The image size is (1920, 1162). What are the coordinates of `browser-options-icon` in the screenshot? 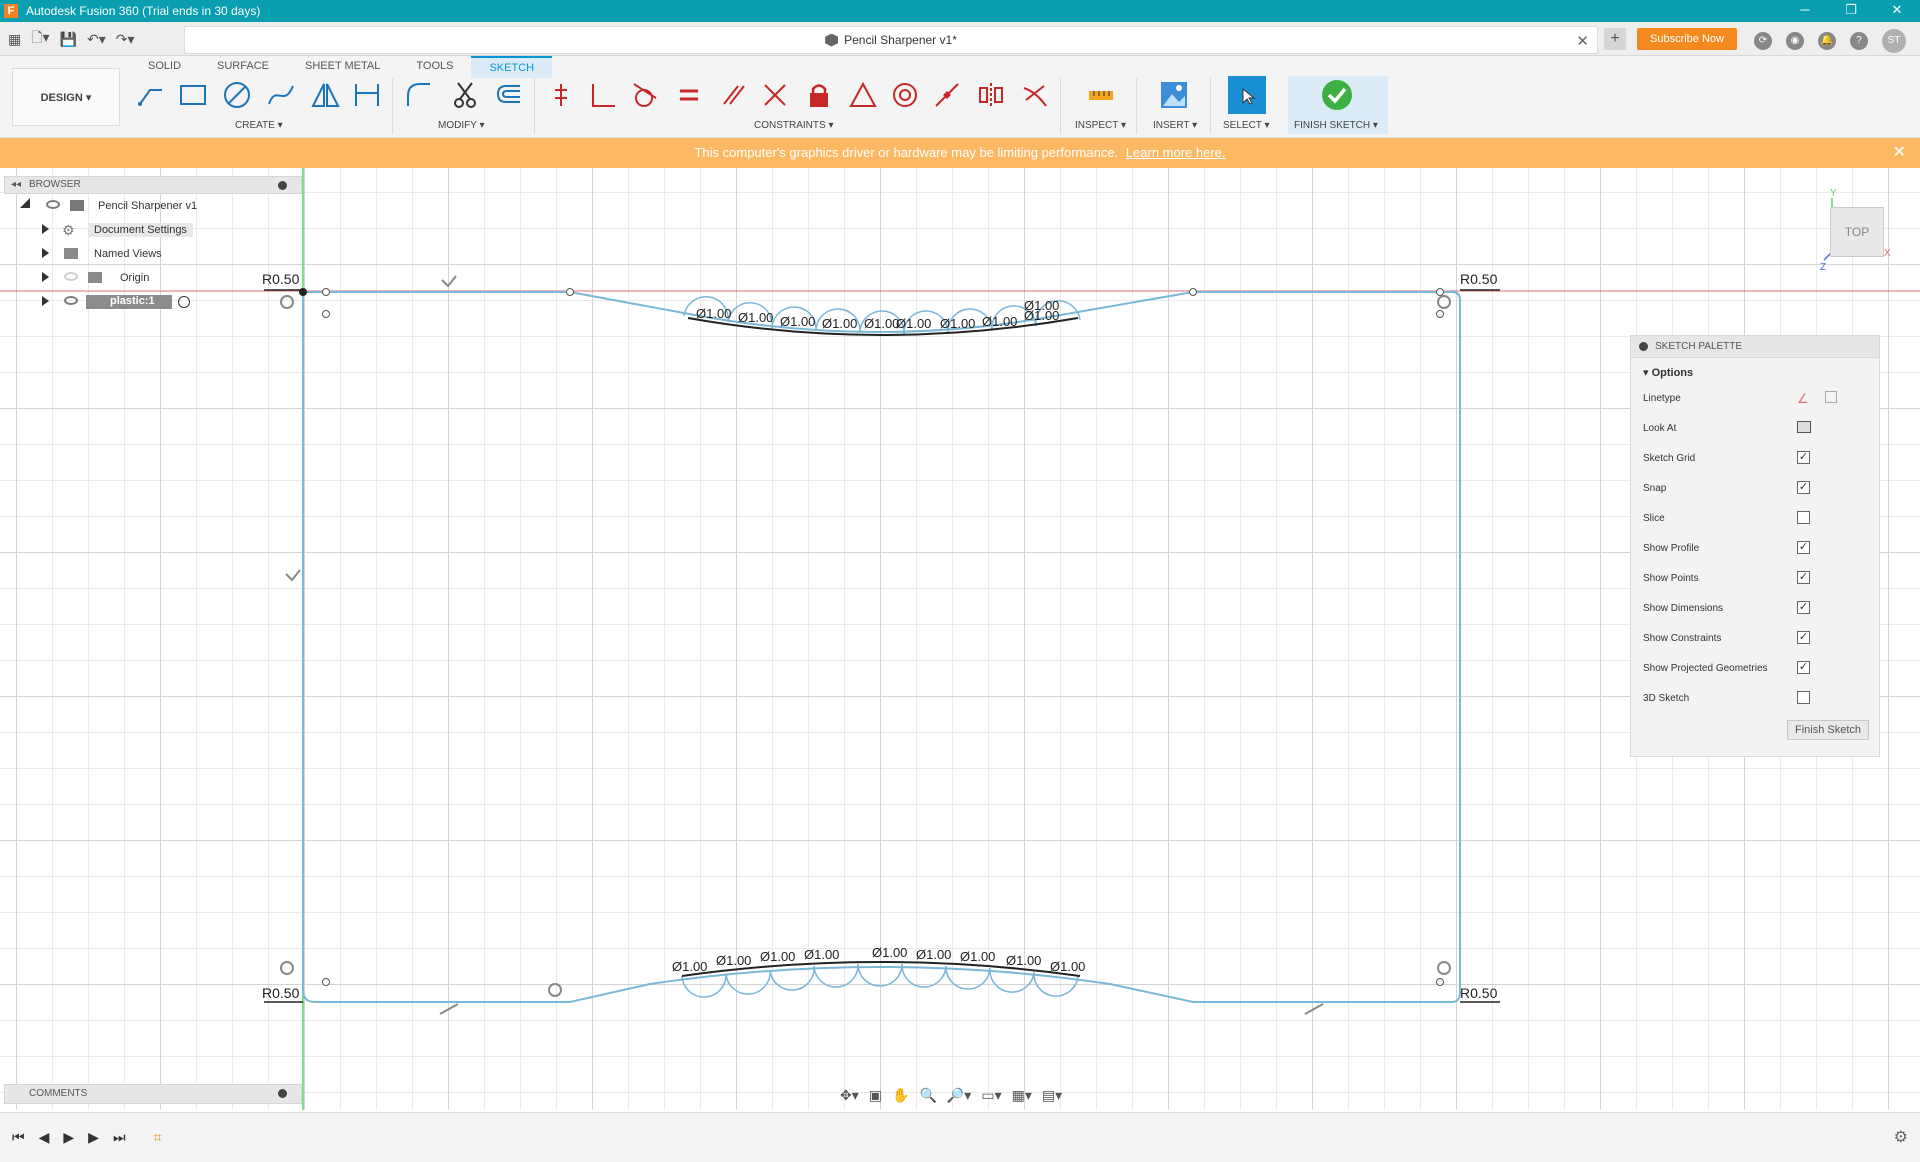 It's located at (282, 185).